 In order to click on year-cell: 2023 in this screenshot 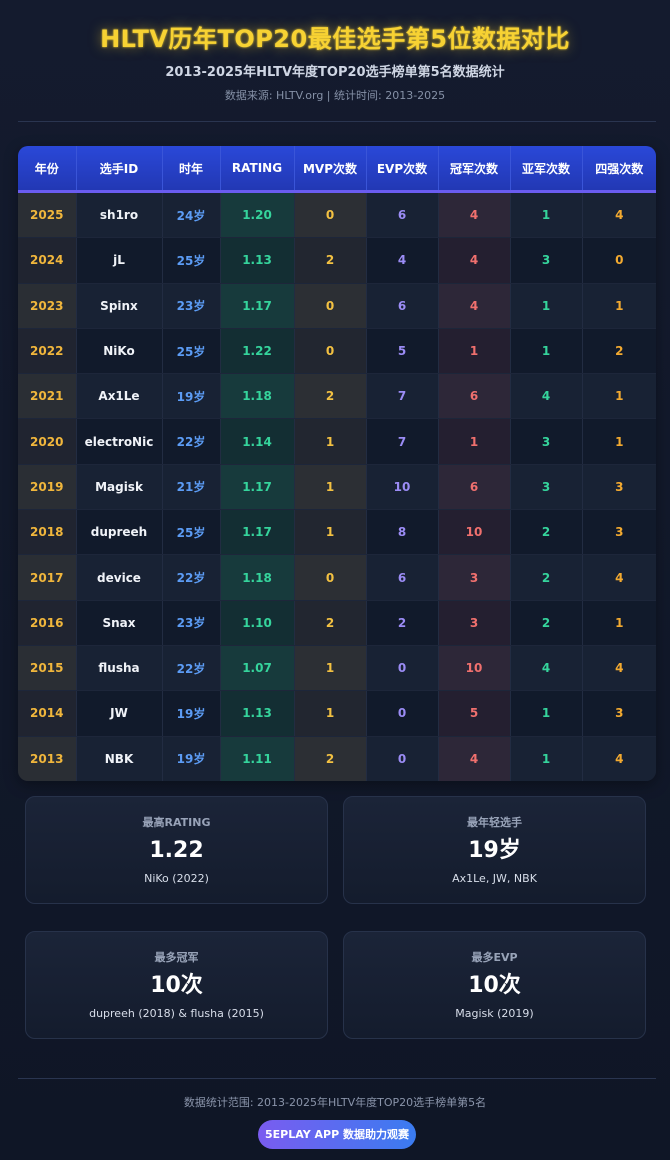, I will do `click(47, 306)`.